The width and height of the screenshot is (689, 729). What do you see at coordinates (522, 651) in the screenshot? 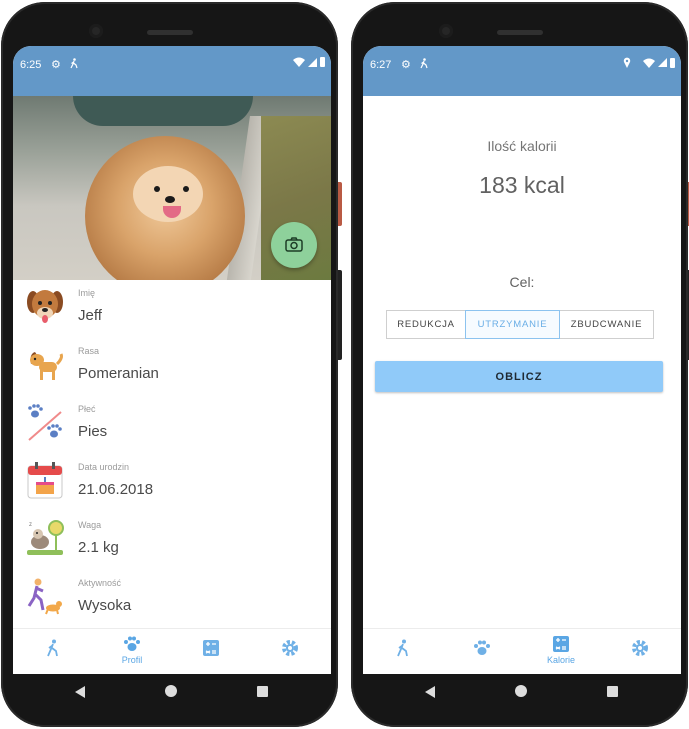
I see `bottom-navigation: Kalorie` at bounding box center [522, 651].